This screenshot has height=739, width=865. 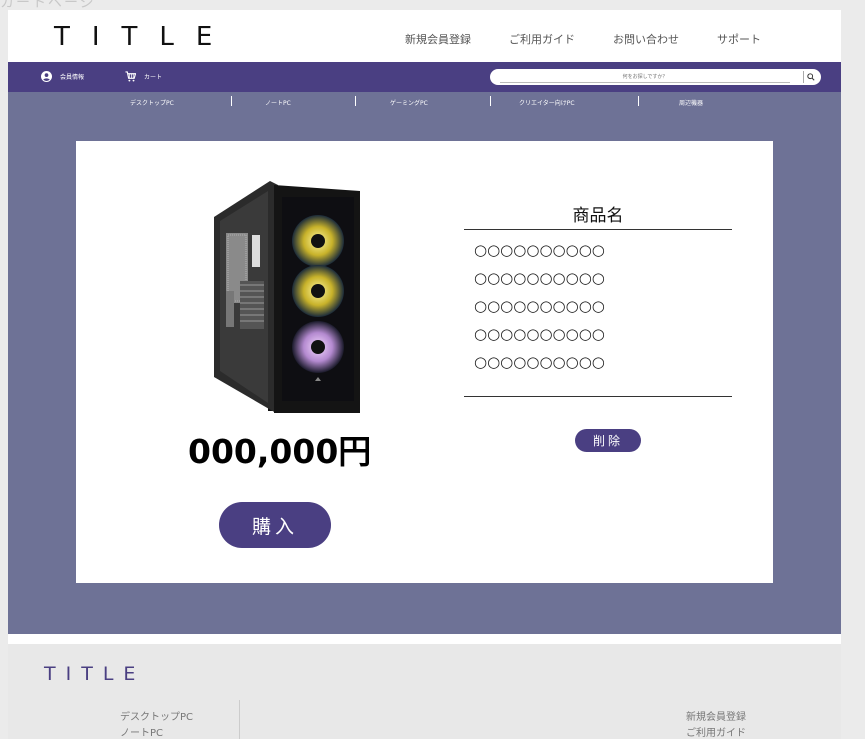 I want to click on category-bar: デスクトップPC ノートPC ゲーミングPC クリエイター向けPC 周辺機器, so click(x=424, y=99).